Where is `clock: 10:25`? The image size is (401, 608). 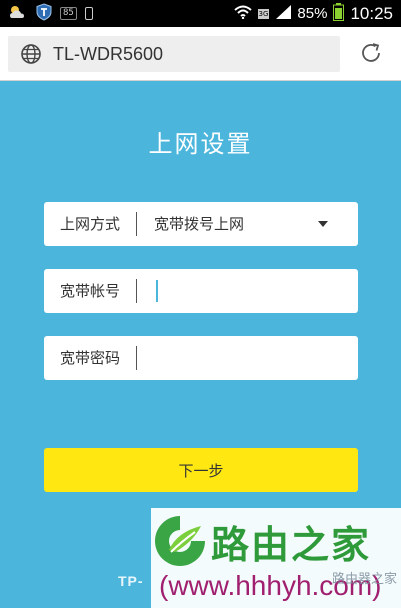
clock: 10:25 is located at coordinates (371, 13).